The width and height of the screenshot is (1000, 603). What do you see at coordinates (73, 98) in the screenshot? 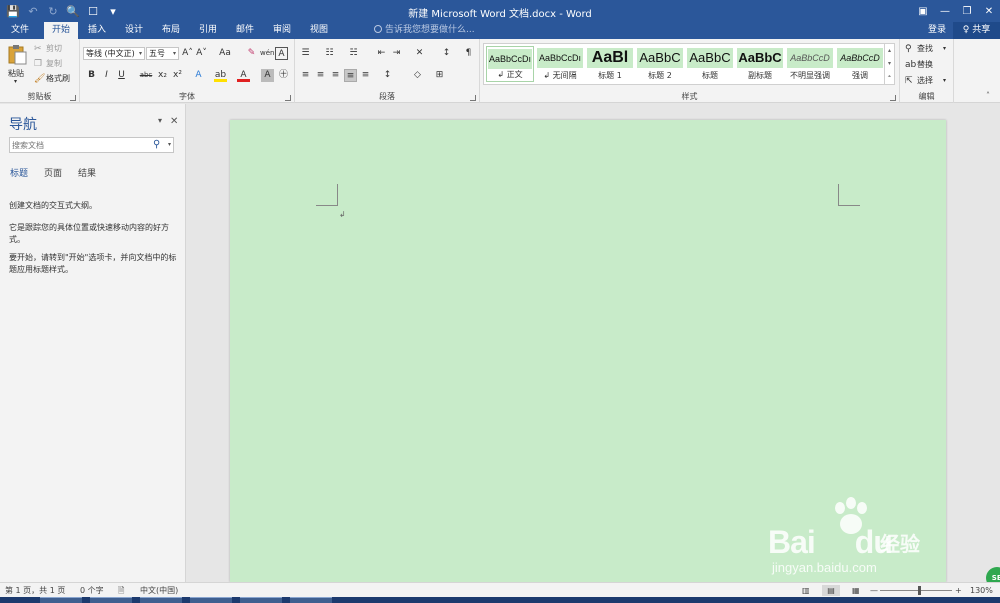
I see `clipboard-launcher-icon` at bounding box center [73, 98].